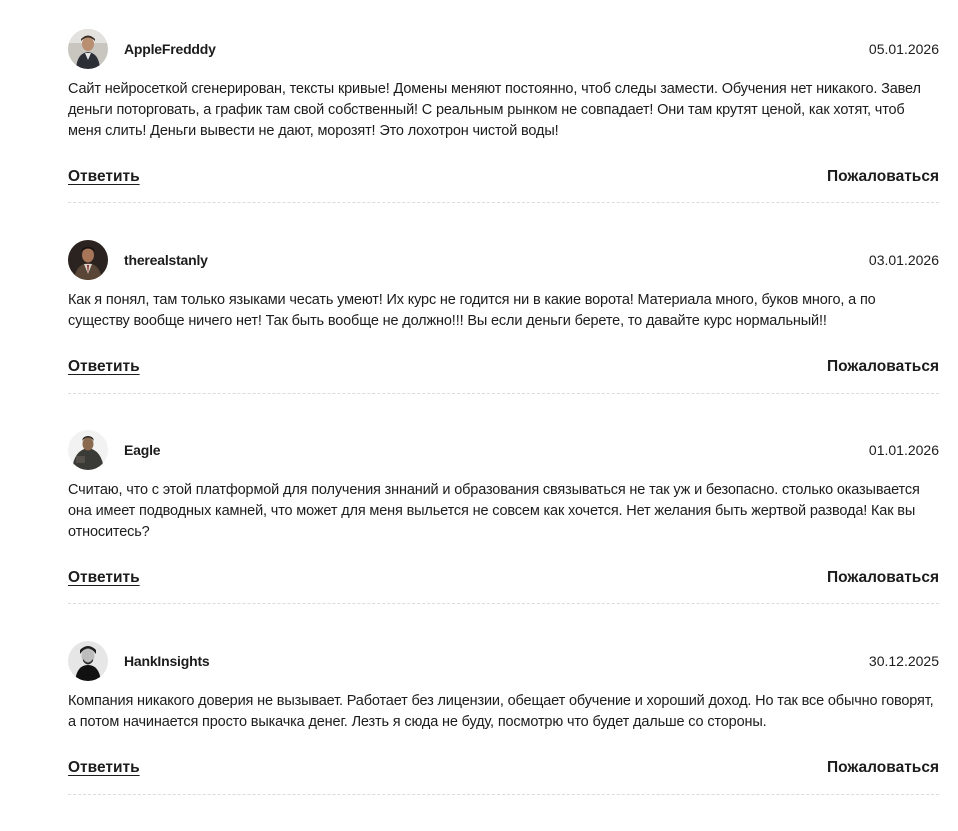  Describe the element at coordinates (903, 450) in the screenshot. I see `comment-date: 01.01.2026` at that location.